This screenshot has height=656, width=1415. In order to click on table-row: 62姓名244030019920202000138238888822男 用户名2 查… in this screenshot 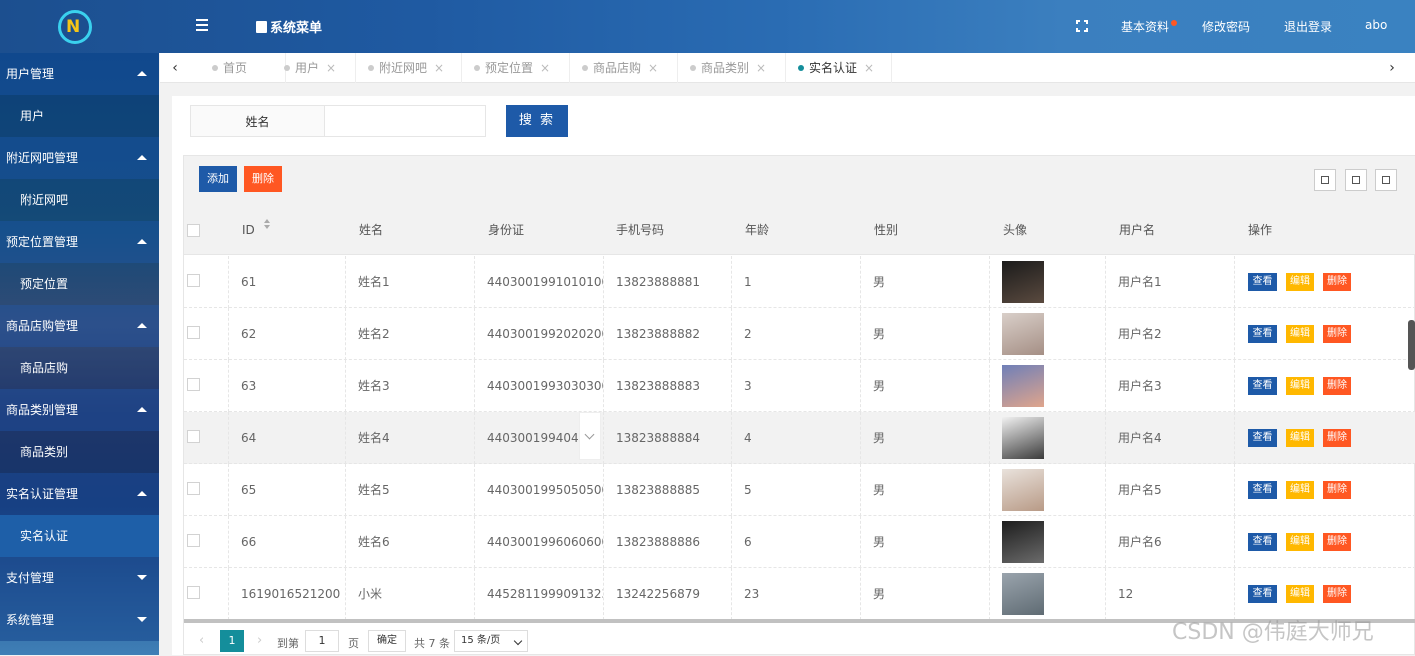, I will do `click(799, 334)`.